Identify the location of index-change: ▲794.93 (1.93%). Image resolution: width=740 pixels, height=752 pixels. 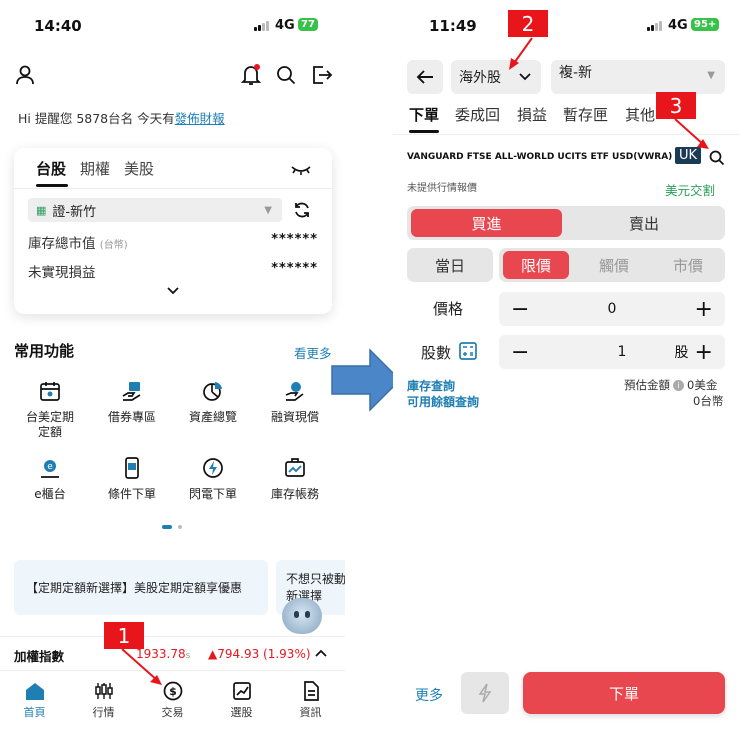
(259, 654).